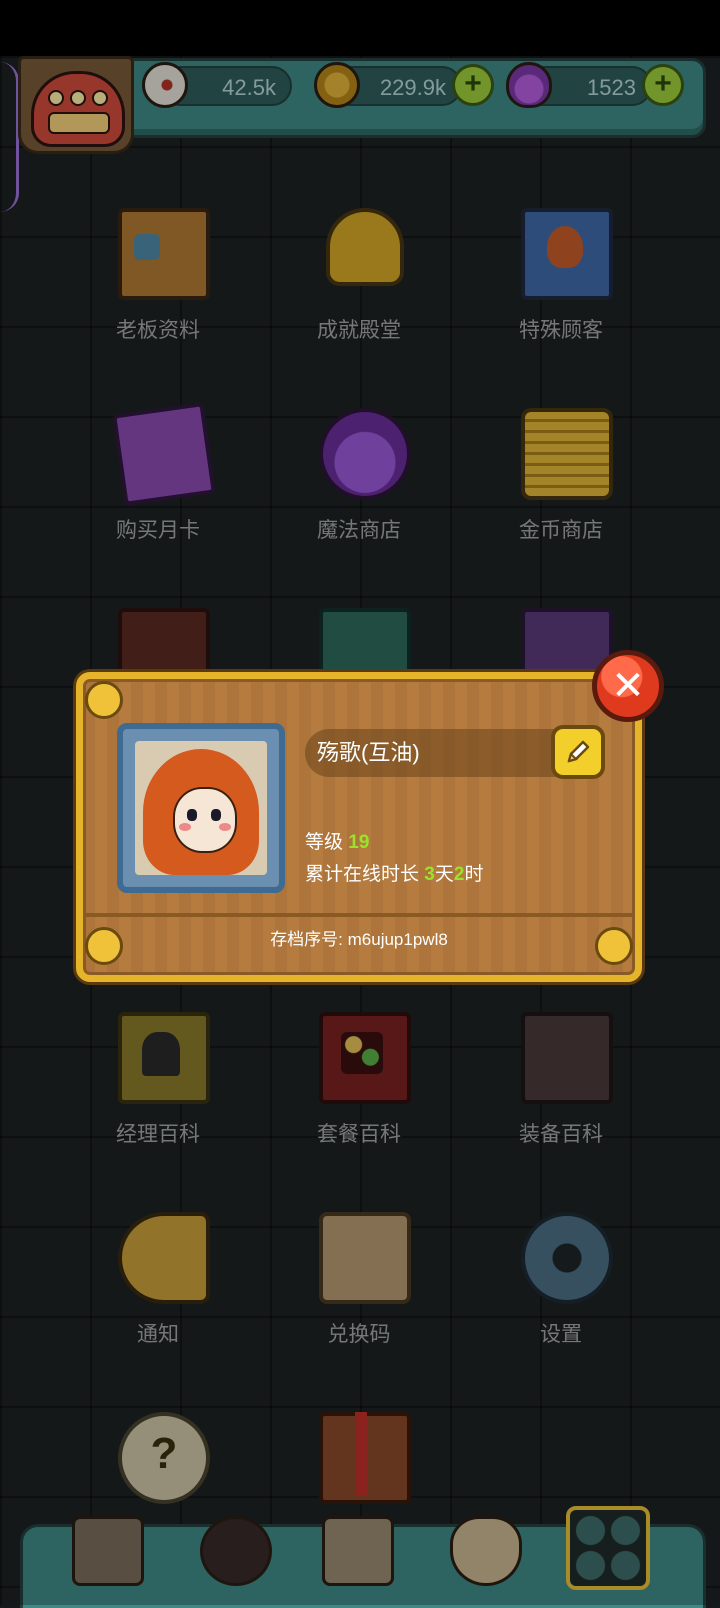 The width and height of the screenshot is (720, 1608). Describe the element at coordinates (663, 85) in the screenshot. I see `add-potions-button: +` at that location.